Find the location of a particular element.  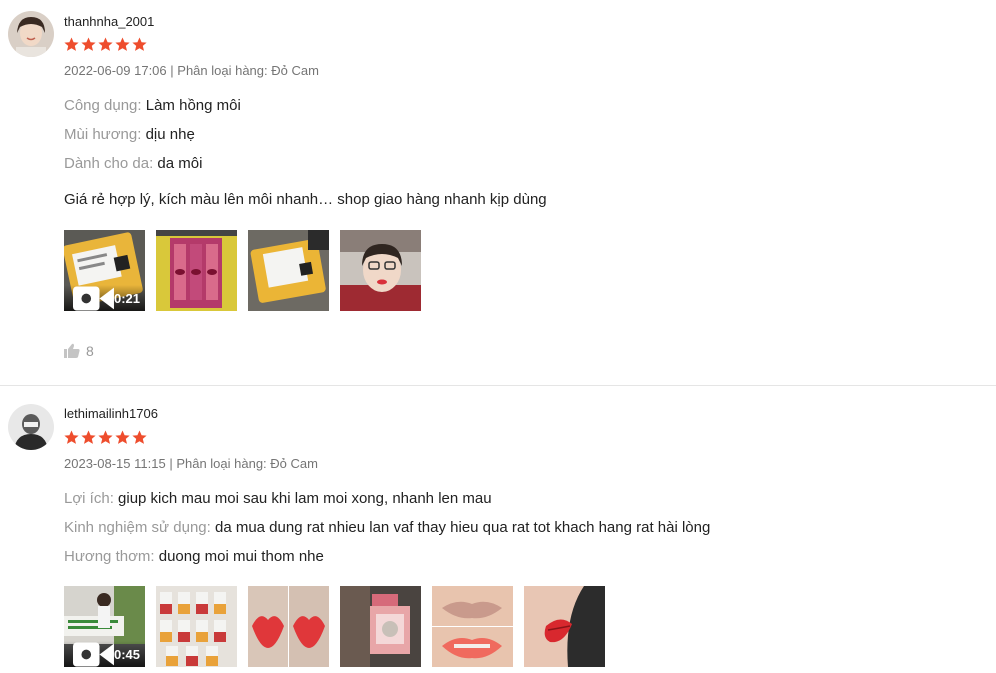

attribute-label: Hương thơm: is located at coordinates (109, 556).